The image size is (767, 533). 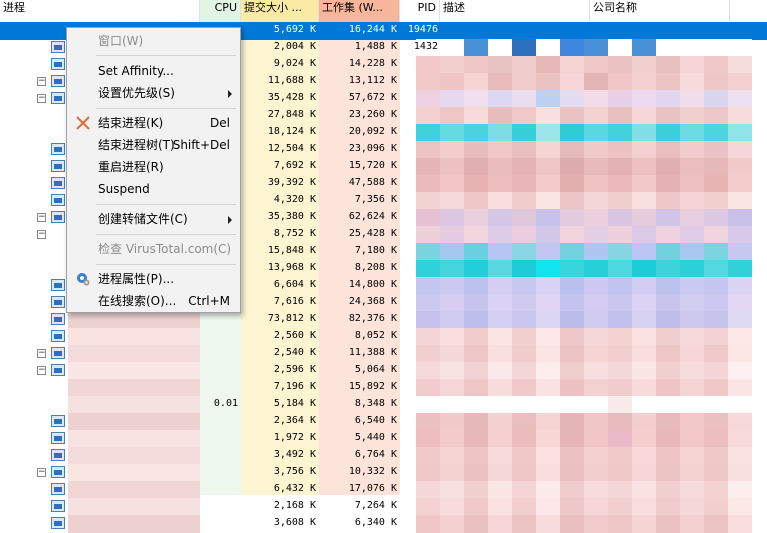 I want to click on table-row: 2,364 K 6,540 K, so click(x=383, y=422).